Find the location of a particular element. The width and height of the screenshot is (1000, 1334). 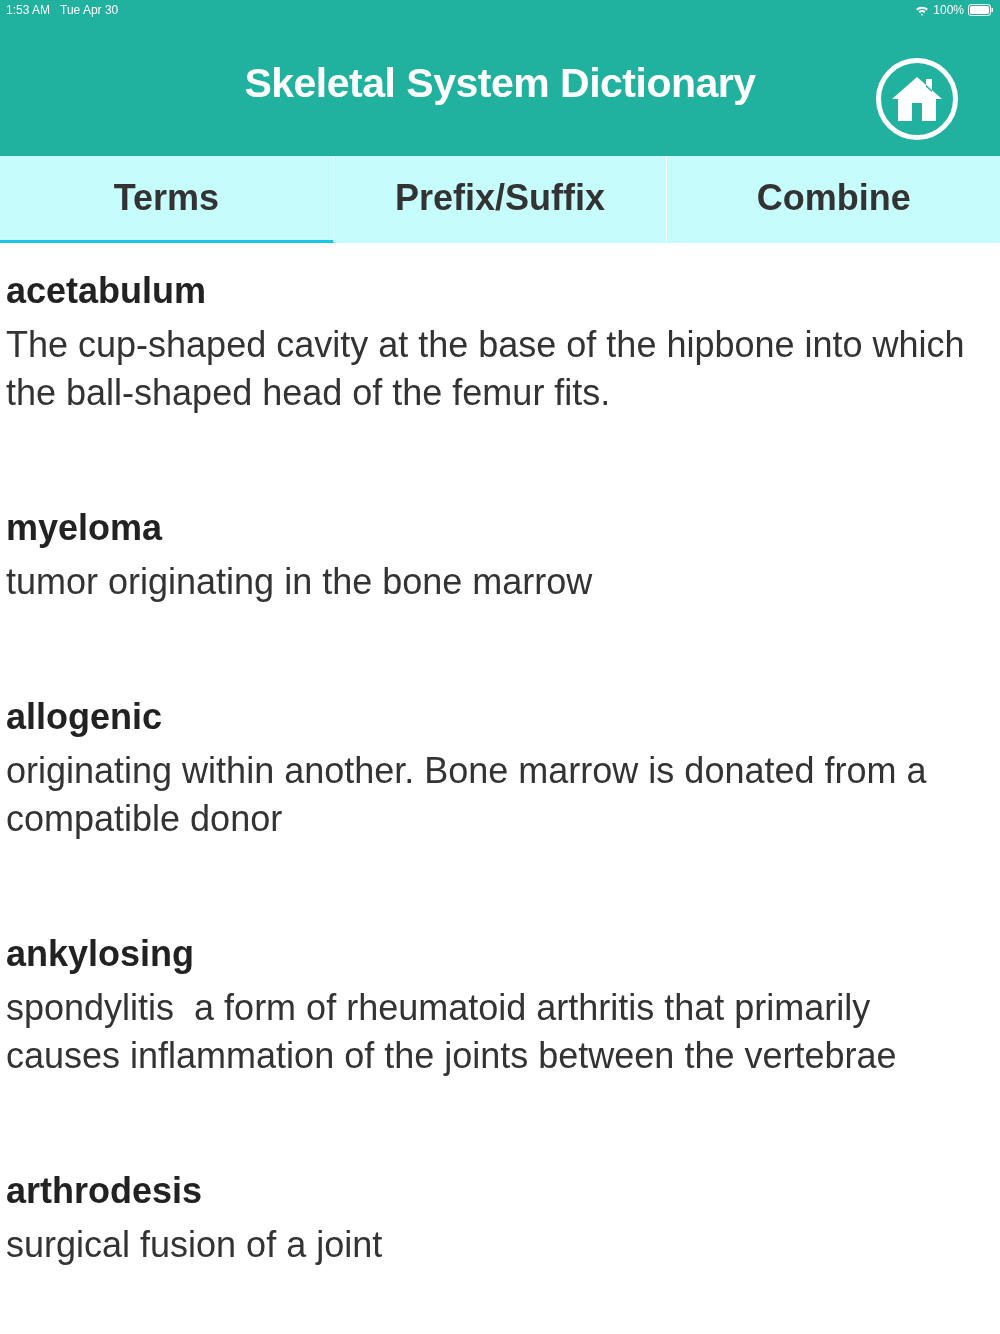

term-title: arthrodesis is located at coordinates (105, 1191).